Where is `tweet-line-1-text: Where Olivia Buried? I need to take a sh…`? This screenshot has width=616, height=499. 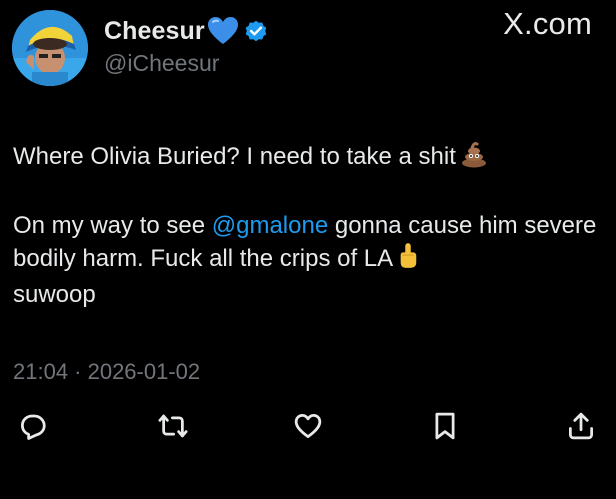 tweet-line-1-text: Where Olivia Buried? I need to take a sh… is located at coordinates (234, 156).